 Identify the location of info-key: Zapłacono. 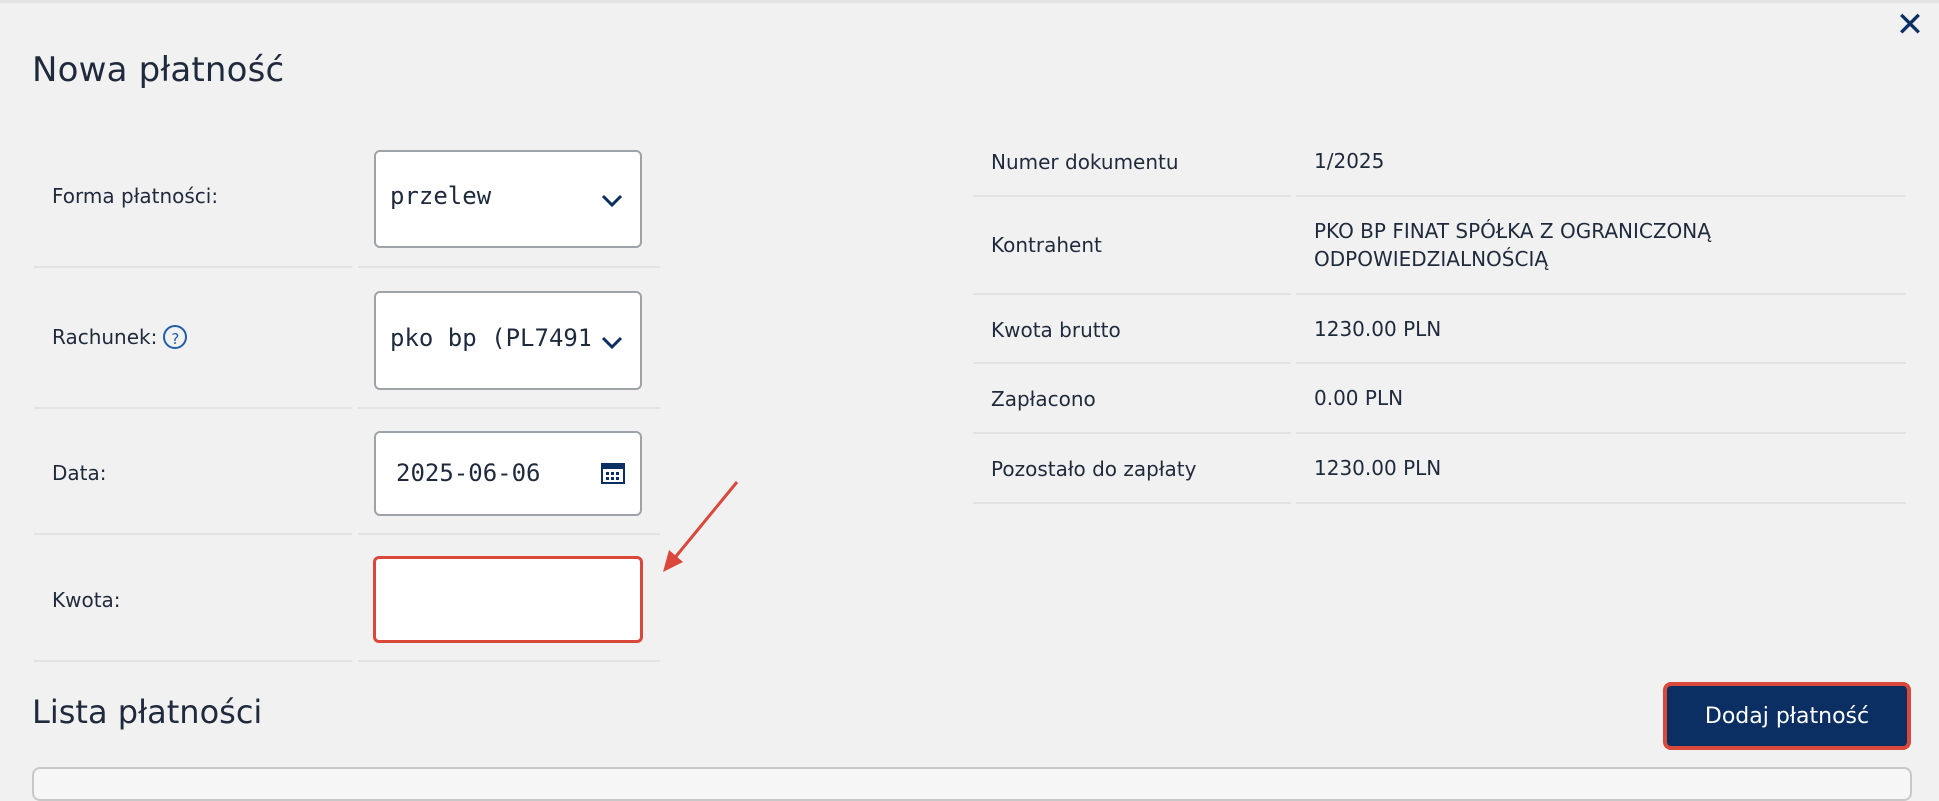
(1043, 399).